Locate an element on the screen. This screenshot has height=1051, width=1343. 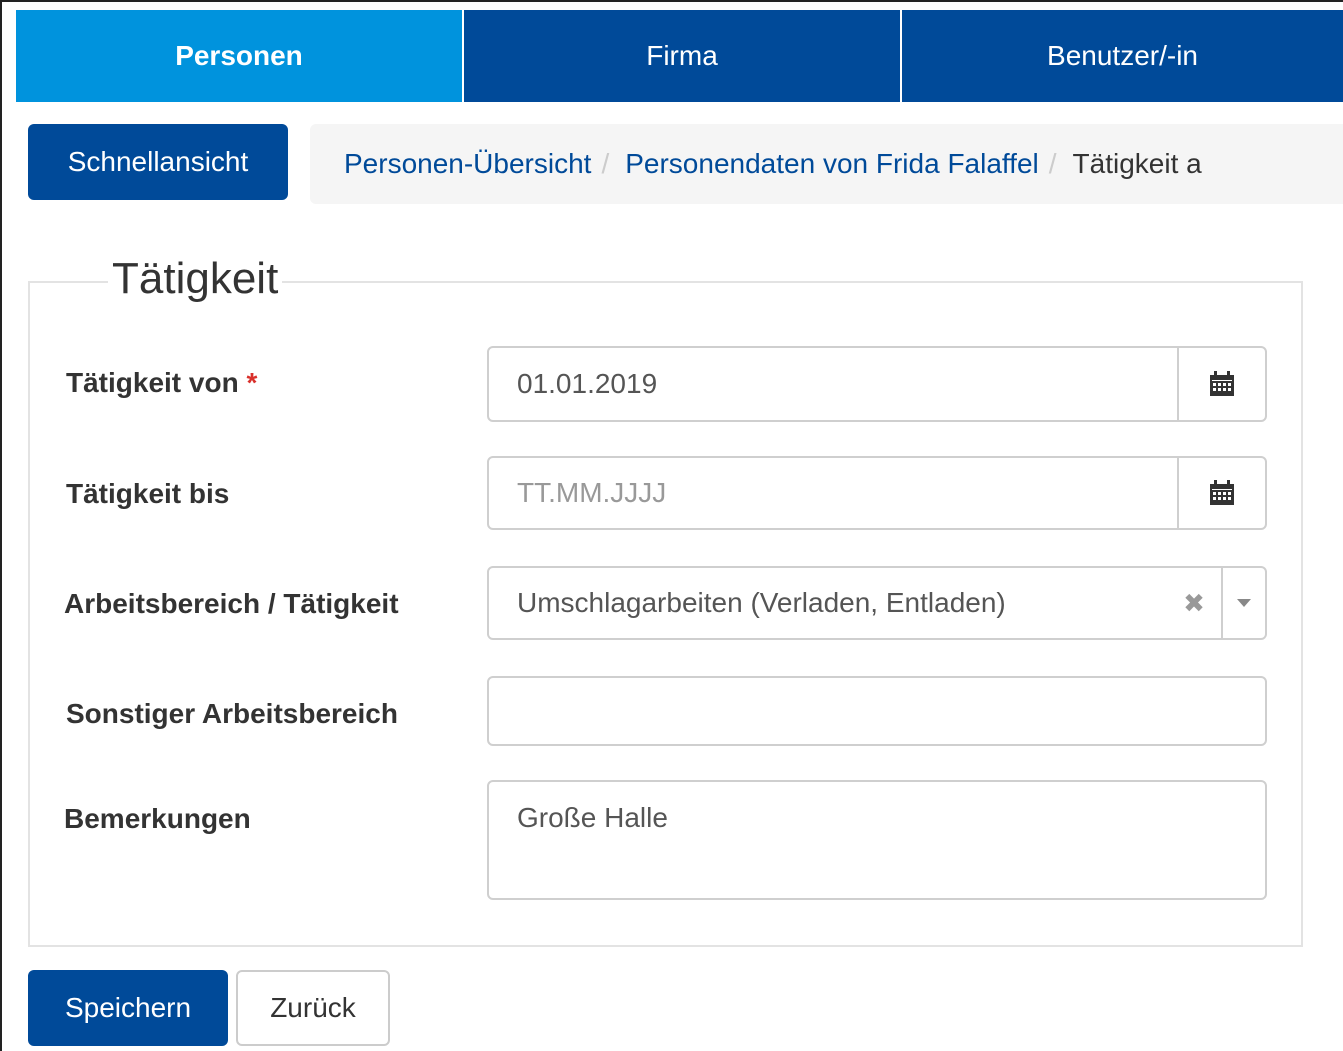
activity-from-field: 01.01.2019 is located at coordinates (877, 384).